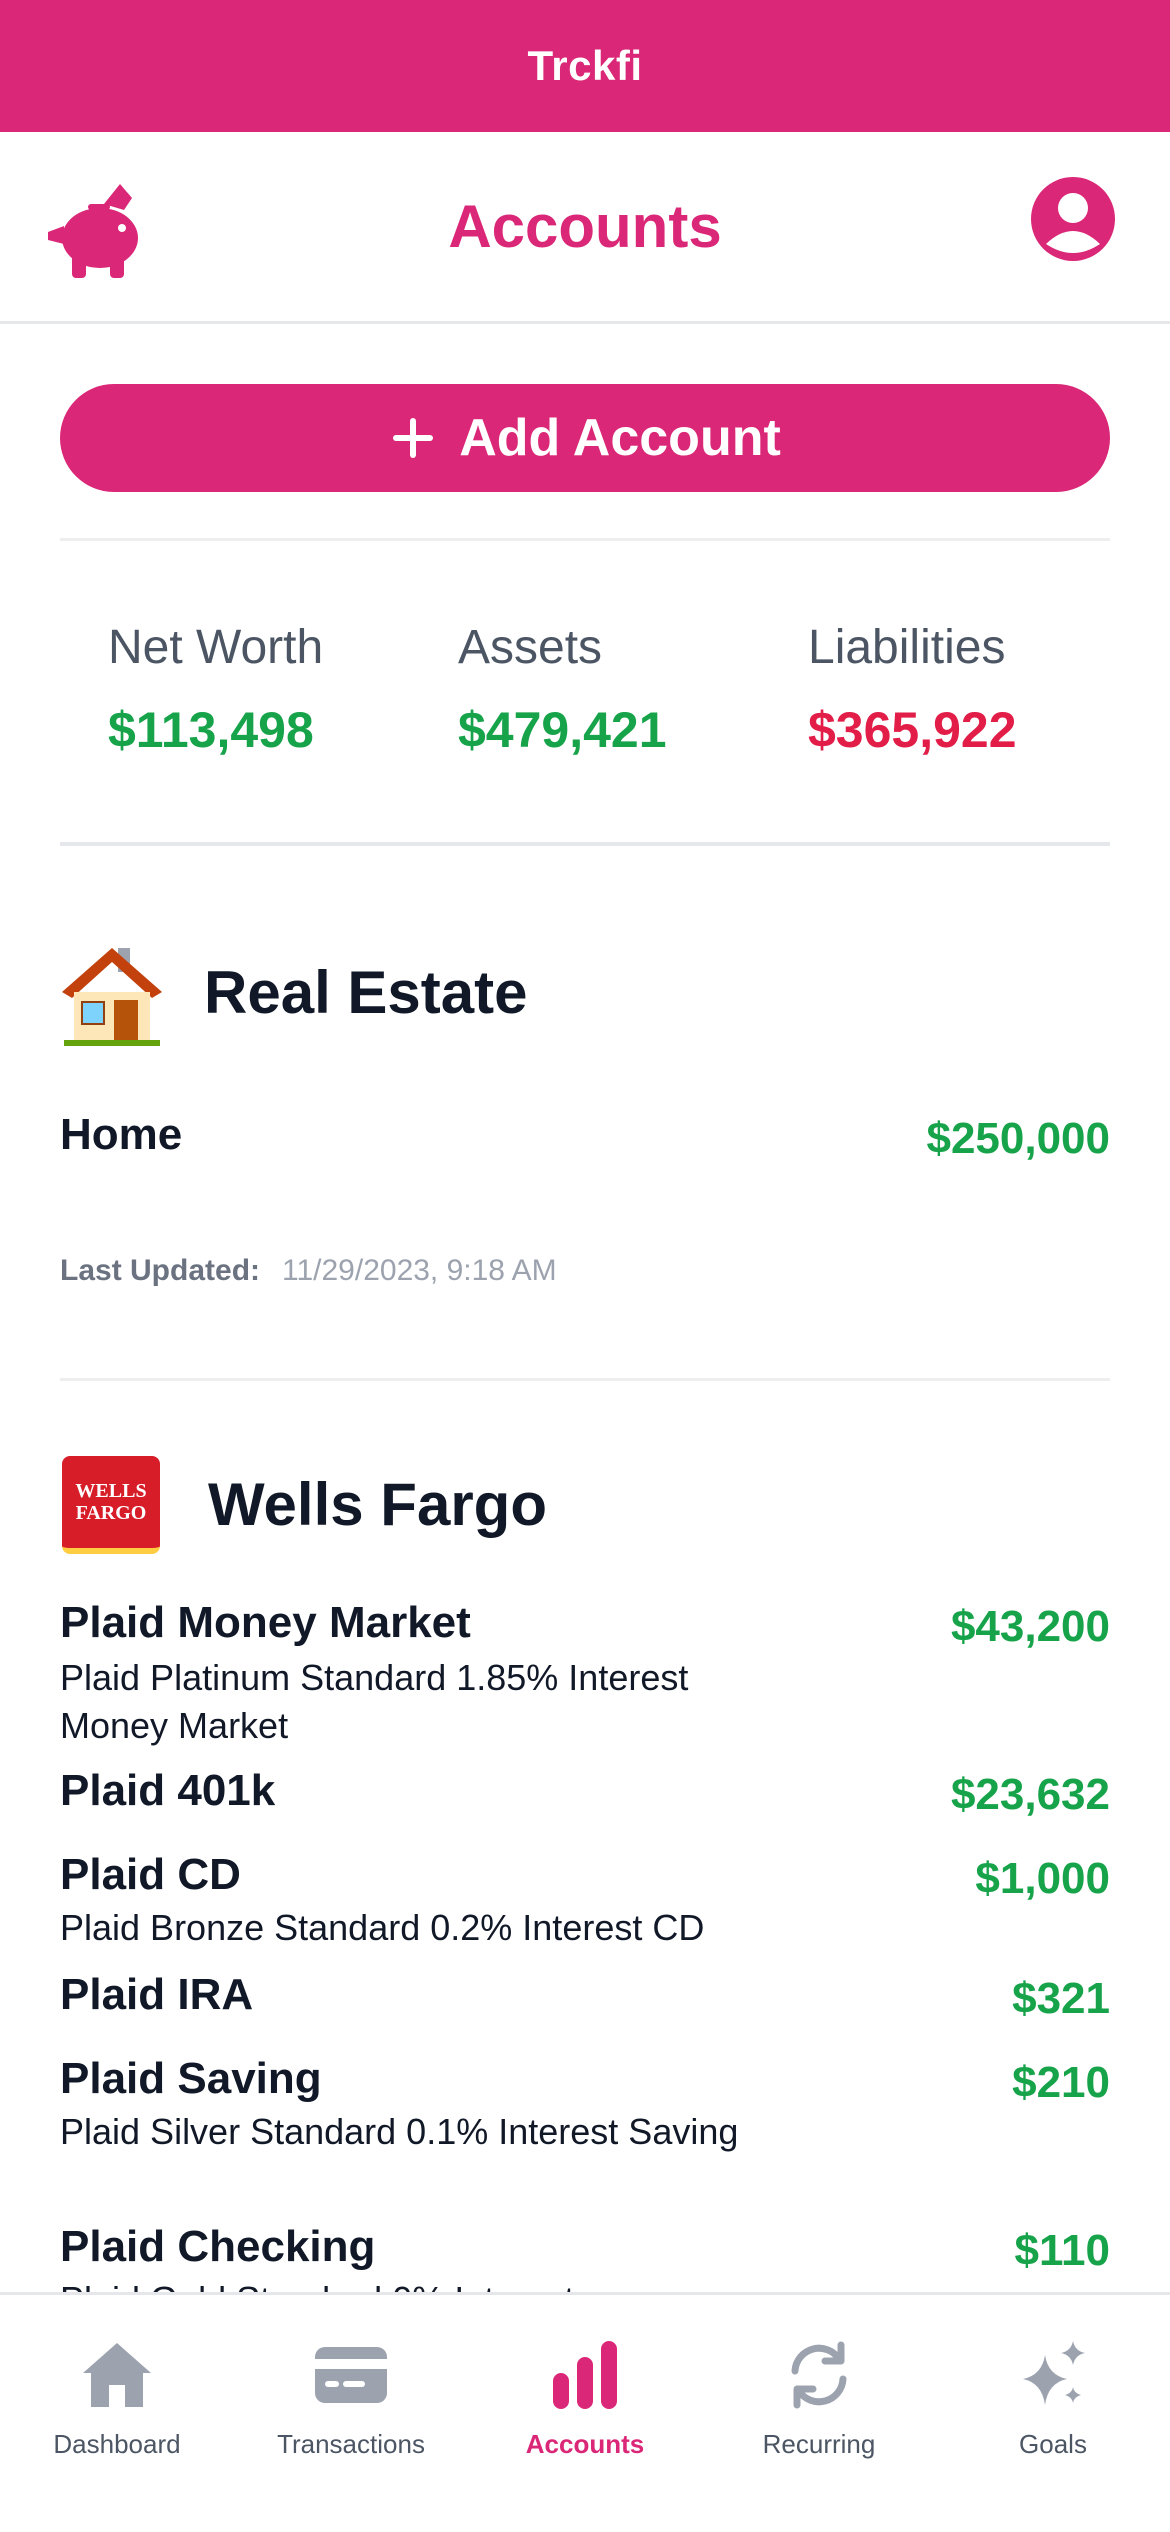  I want to click on app-bar: Trckfi, so click(585, 66).